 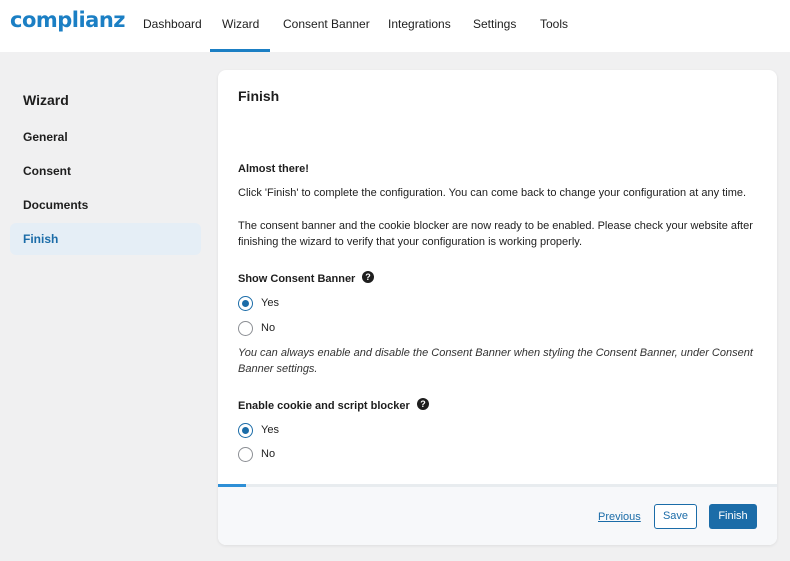 I want to click on card-title: Finish, so click(x=259, y=96).